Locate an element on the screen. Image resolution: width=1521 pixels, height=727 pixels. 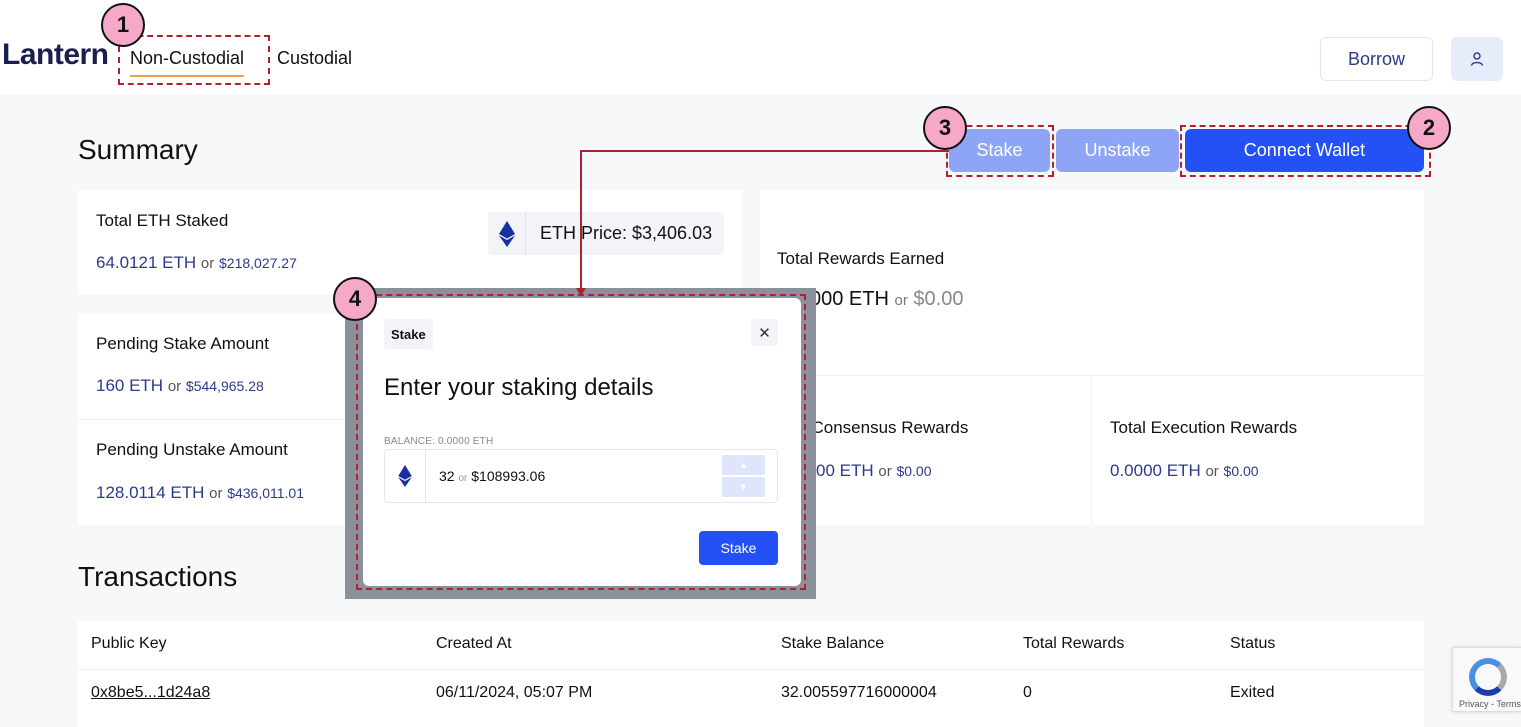
eth-price-text: ETH Price: $3,406.03 is located at coordinates (626, 233).